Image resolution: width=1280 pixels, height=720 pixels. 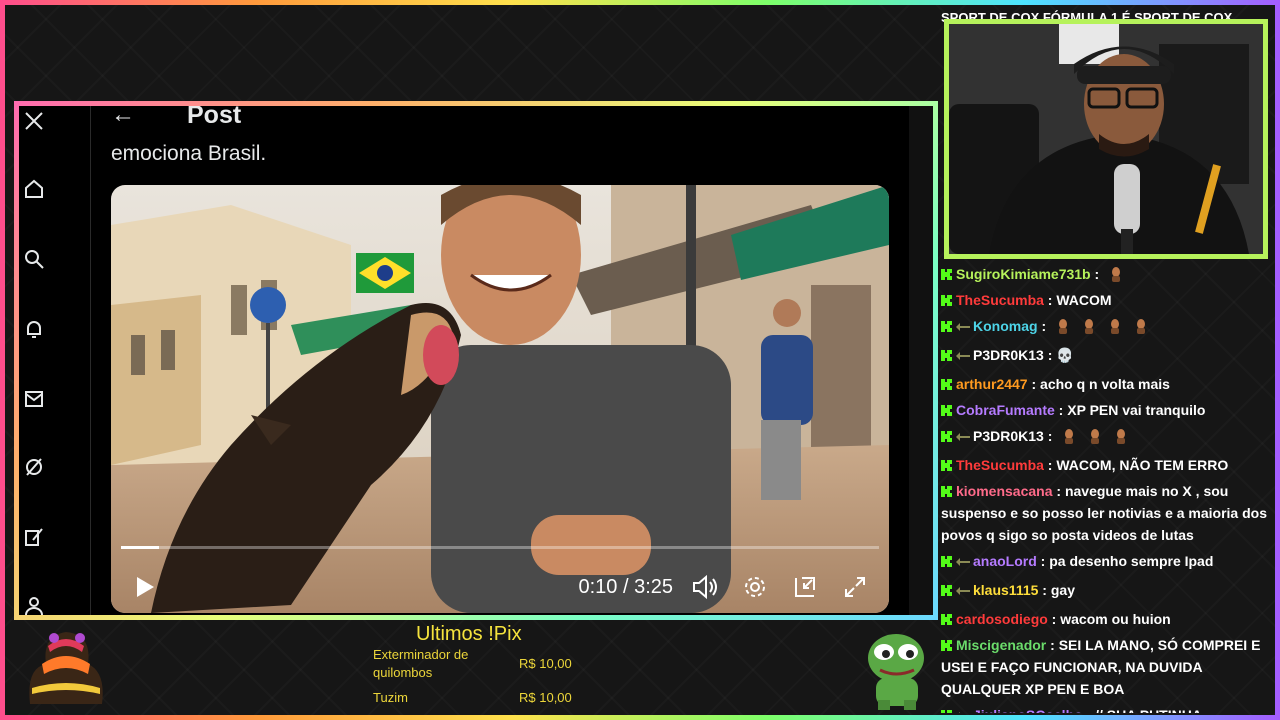 What do you see at coordinates (705, 587) in the screenshot?
I see `volume-icon` at bounding box center [705, 587].